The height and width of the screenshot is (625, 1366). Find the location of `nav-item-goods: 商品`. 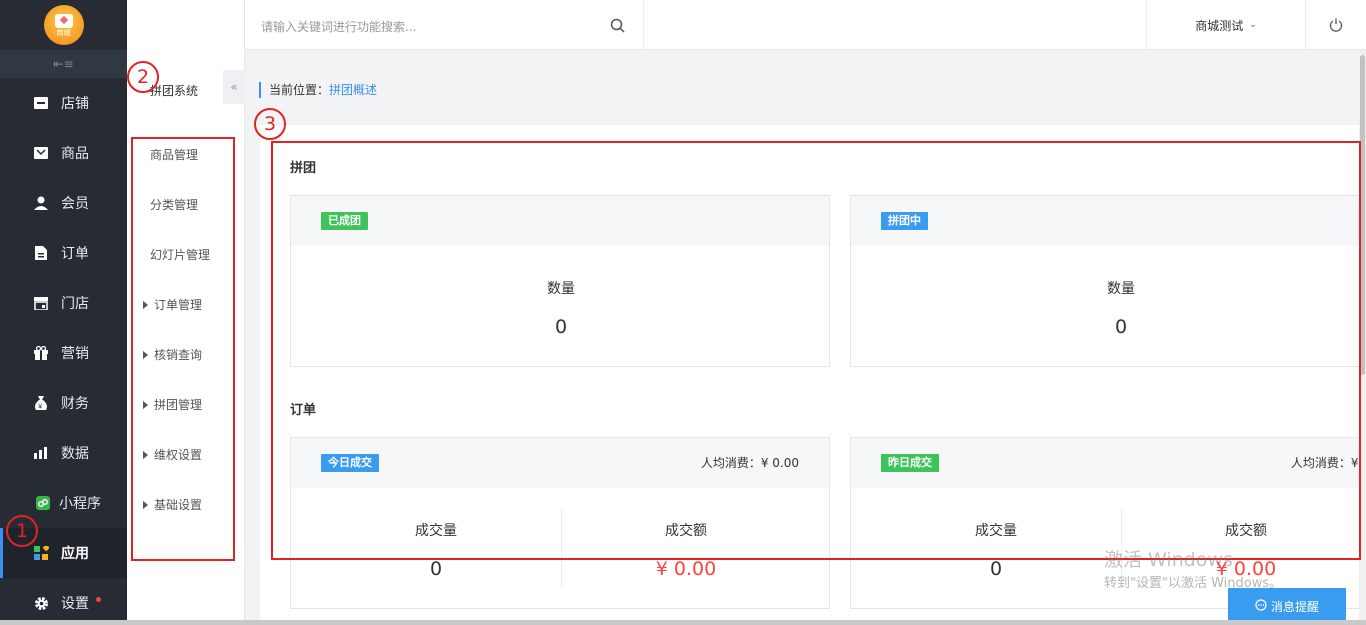

nav-item-goods: 商品 is located at coordinates (63, 153).